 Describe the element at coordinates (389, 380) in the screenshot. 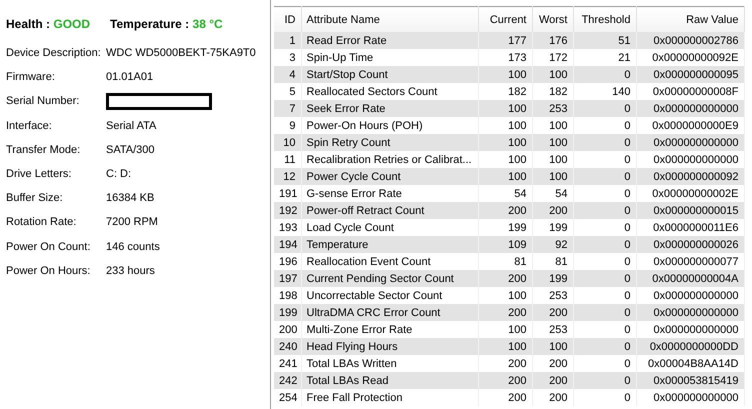

I see `table-cell: Total LBAs Read` at that location.